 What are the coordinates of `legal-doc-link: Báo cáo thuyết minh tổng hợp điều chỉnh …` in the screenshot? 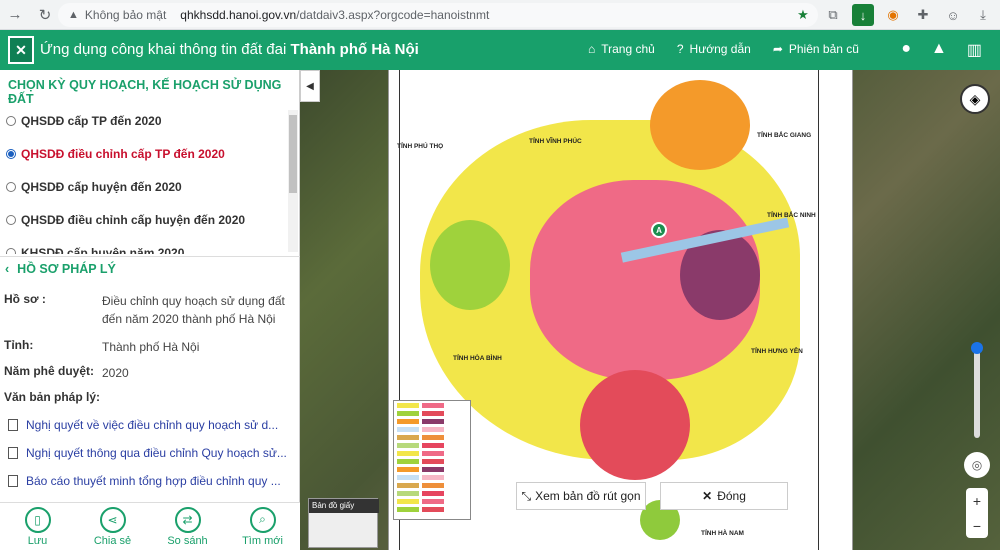 It's located at (144, 481).